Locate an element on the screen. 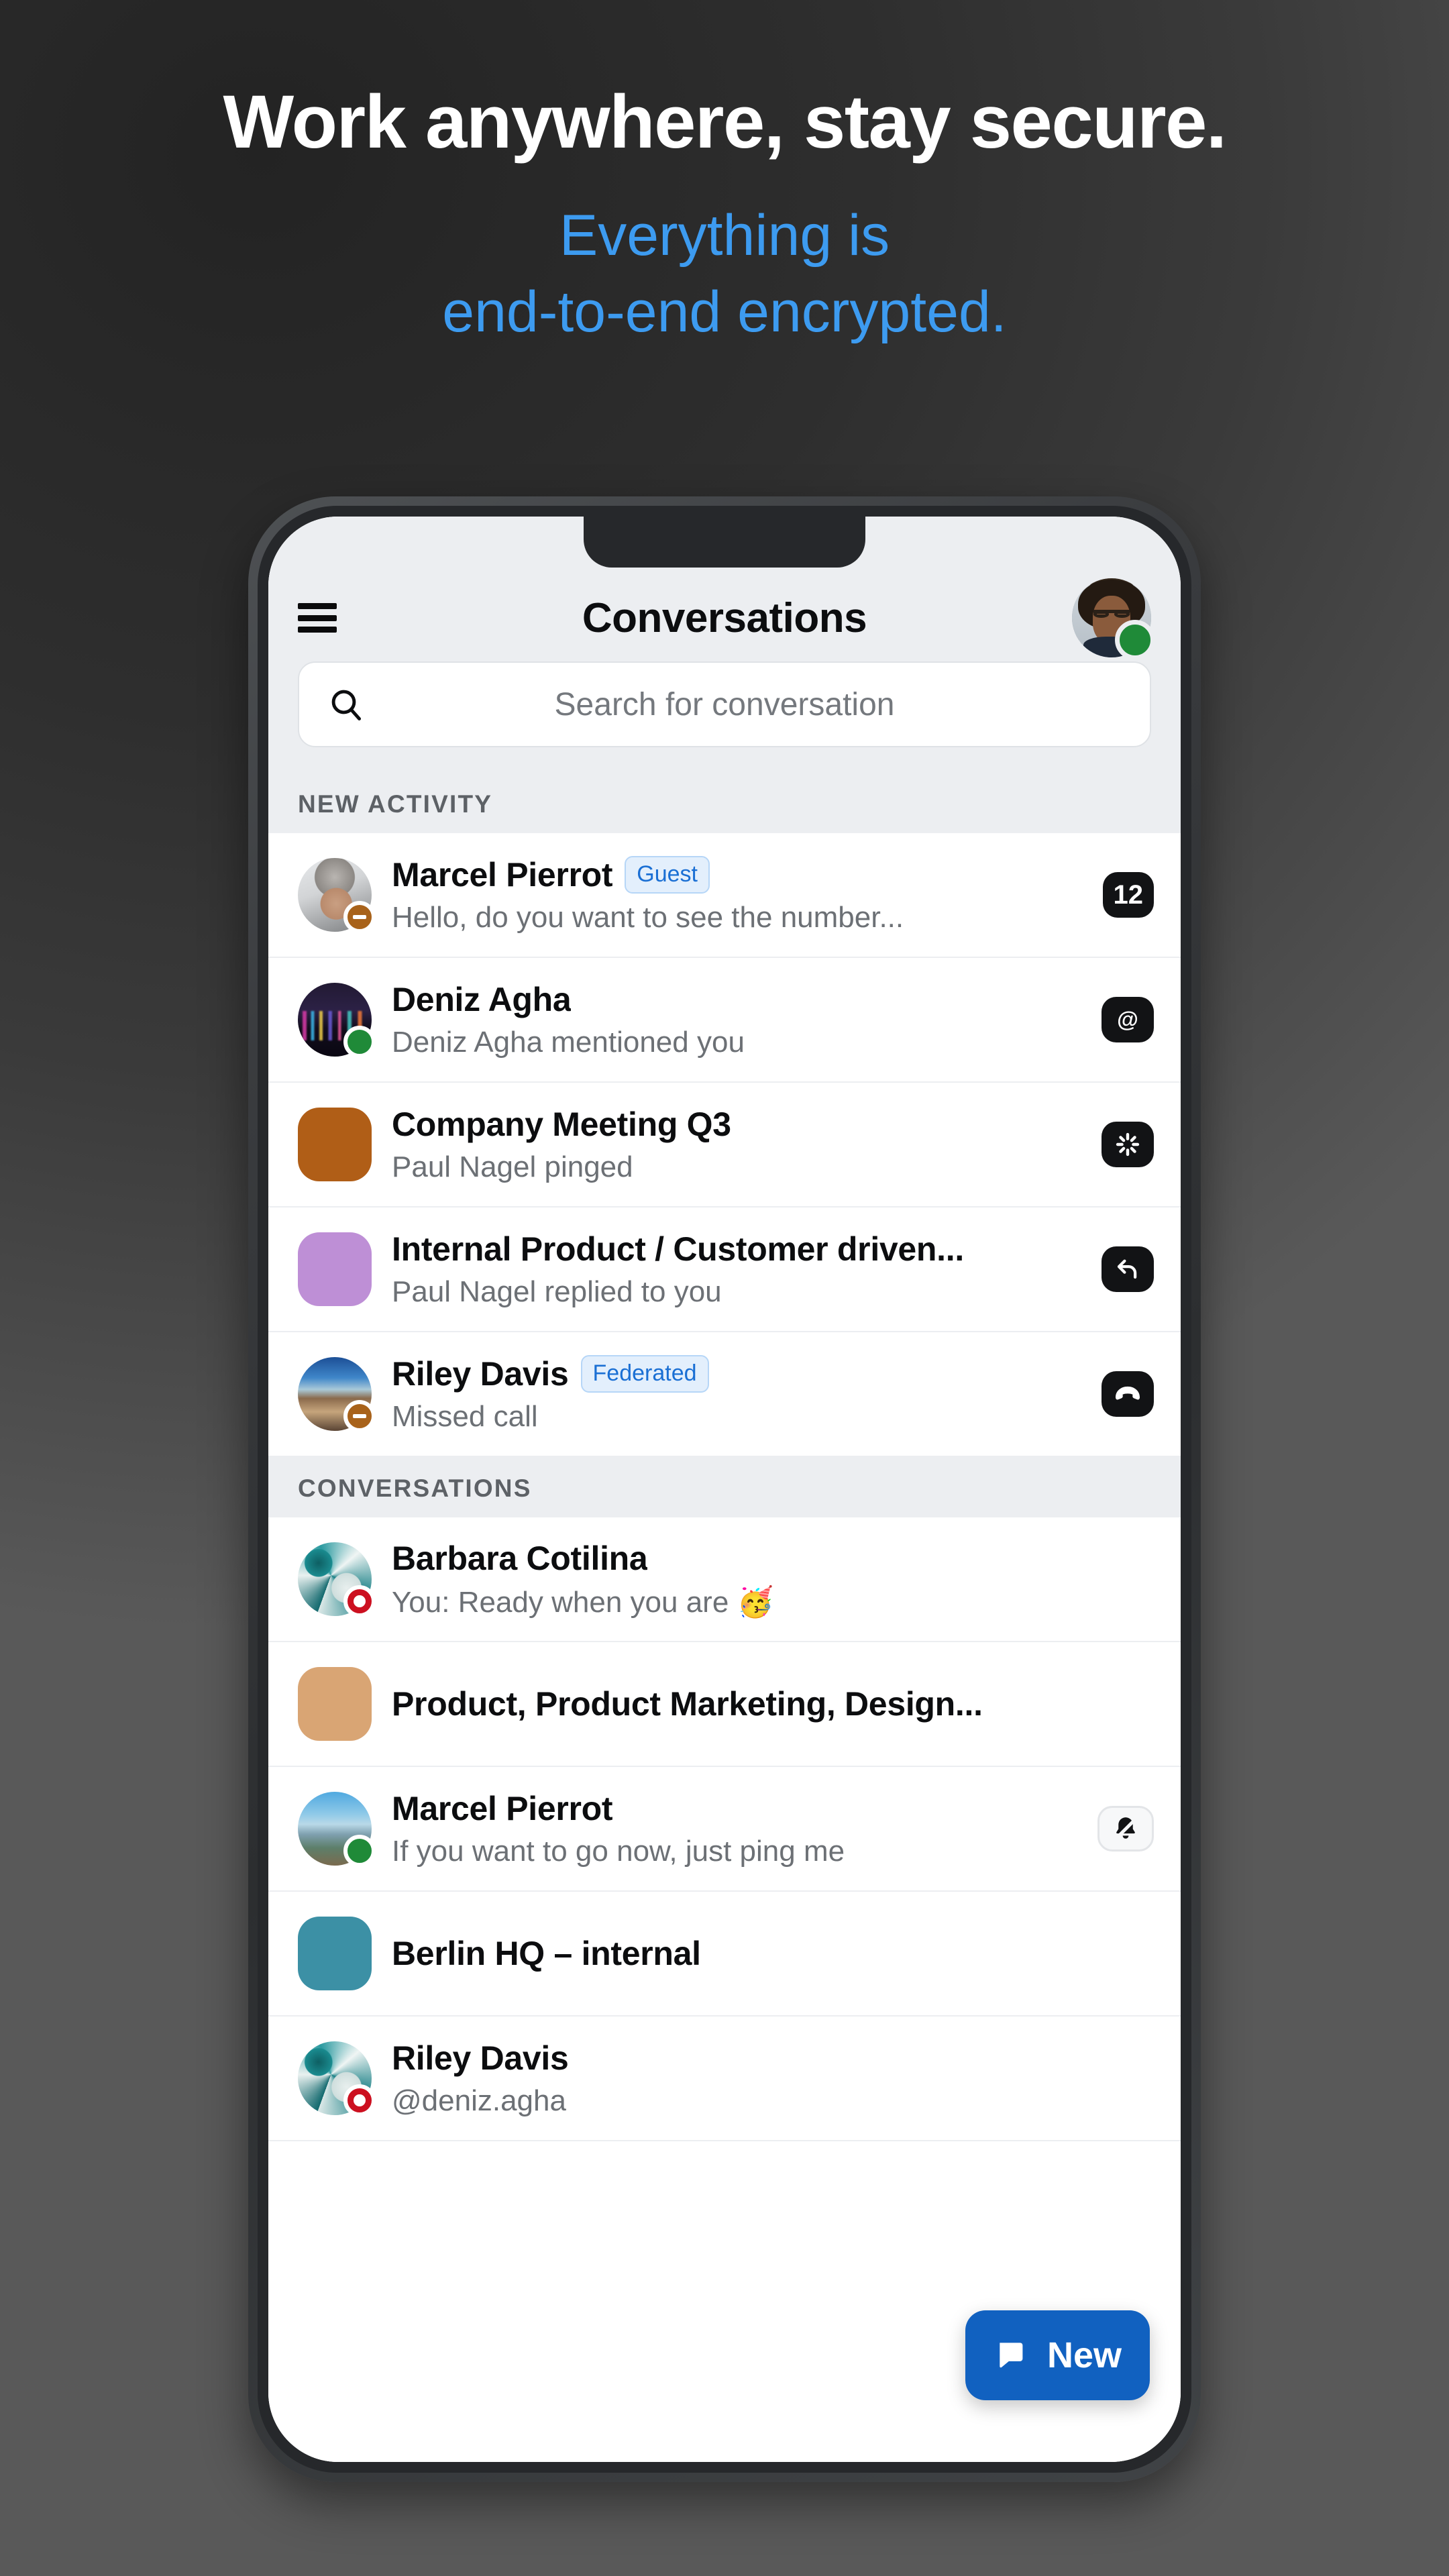 The image size is (1449, 2576). conversation-row: Company Meeting Q3 Paul Nagel pinged is located at coordinates (724, 1145).